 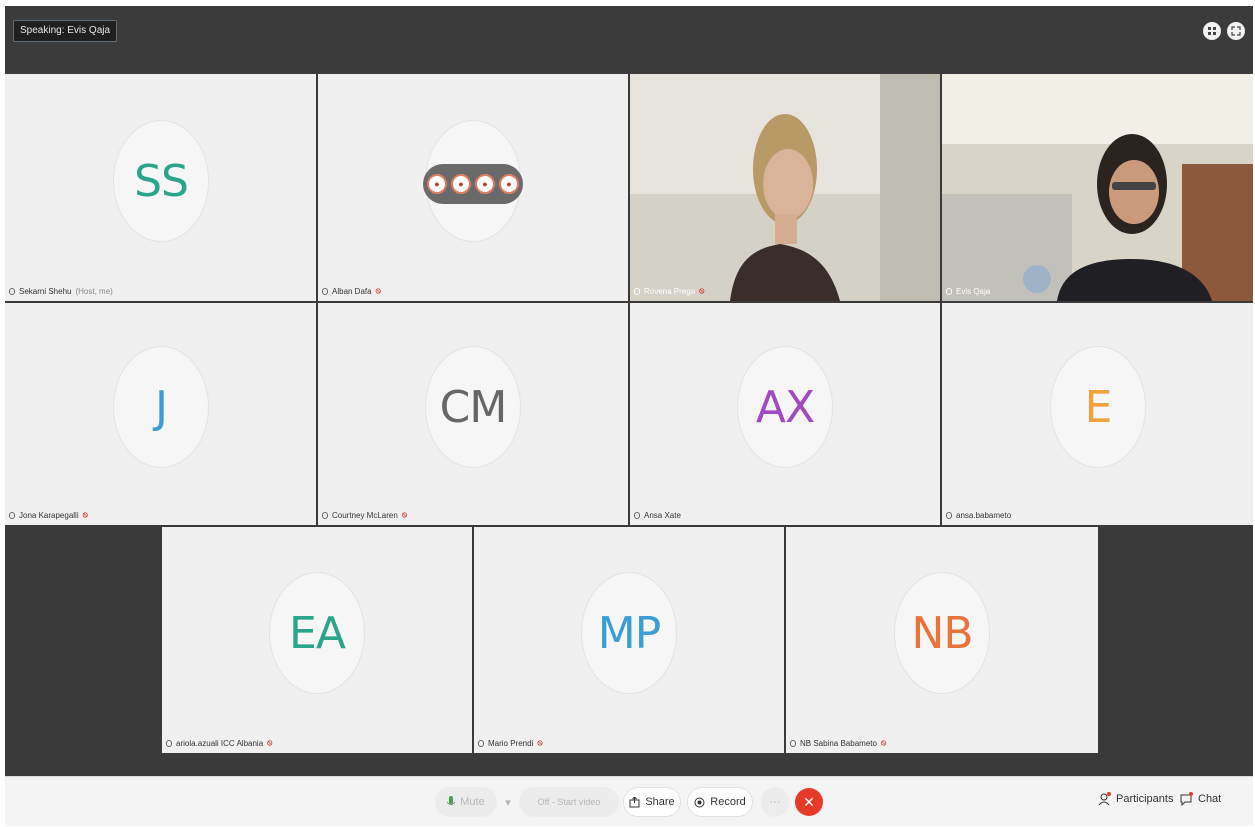 I want to click on active-speaker-video-tile: Evis Qaja, so click(x=1097, y=187).